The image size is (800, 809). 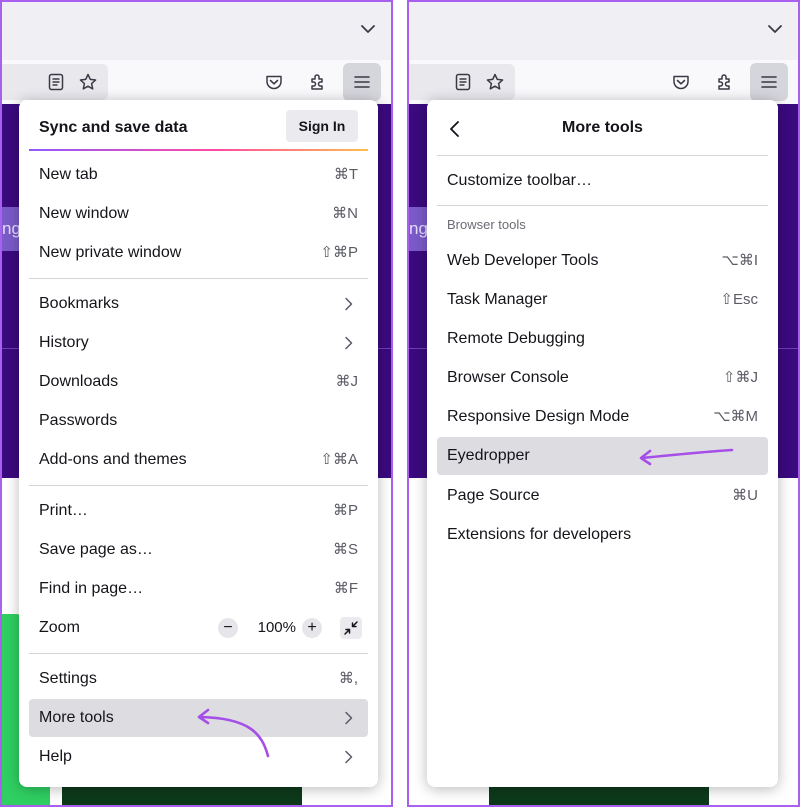 What do you see at coordinates (339, 459) in the screenshot?
I see `menu-item-shortcut: ⇧⌘A` at bounding box center [339, 459].